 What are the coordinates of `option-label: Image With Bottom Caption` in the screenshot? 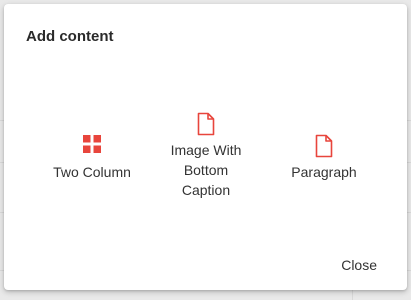 It's located at (206, 170).